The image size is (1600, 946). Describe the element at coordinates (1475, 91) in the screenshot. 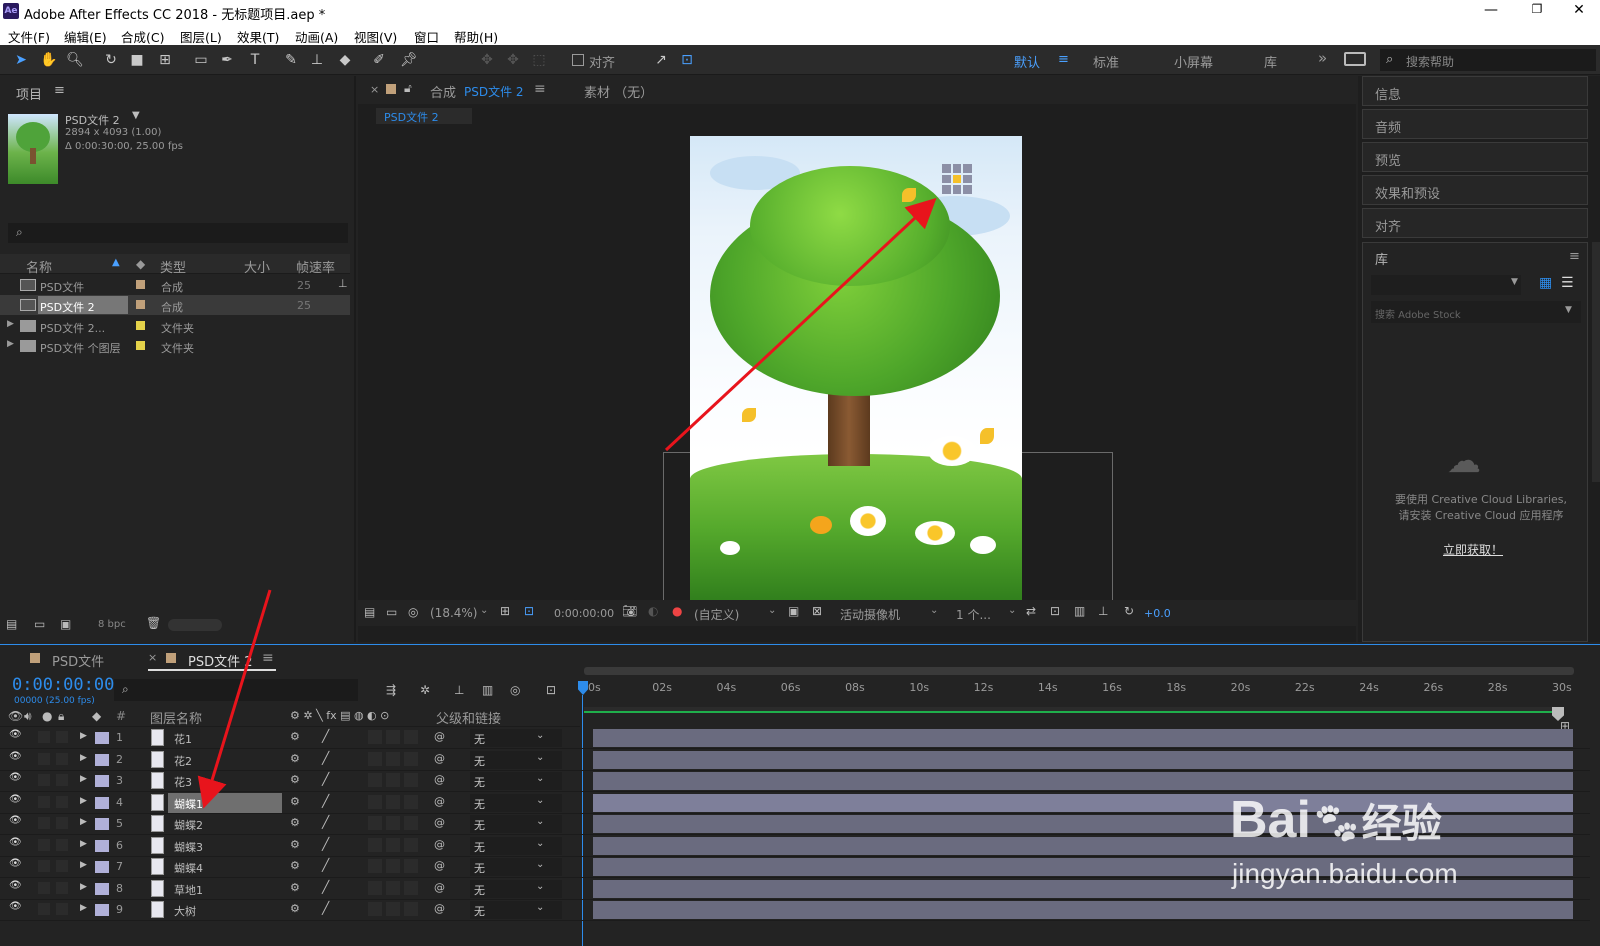

I see `info-panel-header: 信息` at that location.